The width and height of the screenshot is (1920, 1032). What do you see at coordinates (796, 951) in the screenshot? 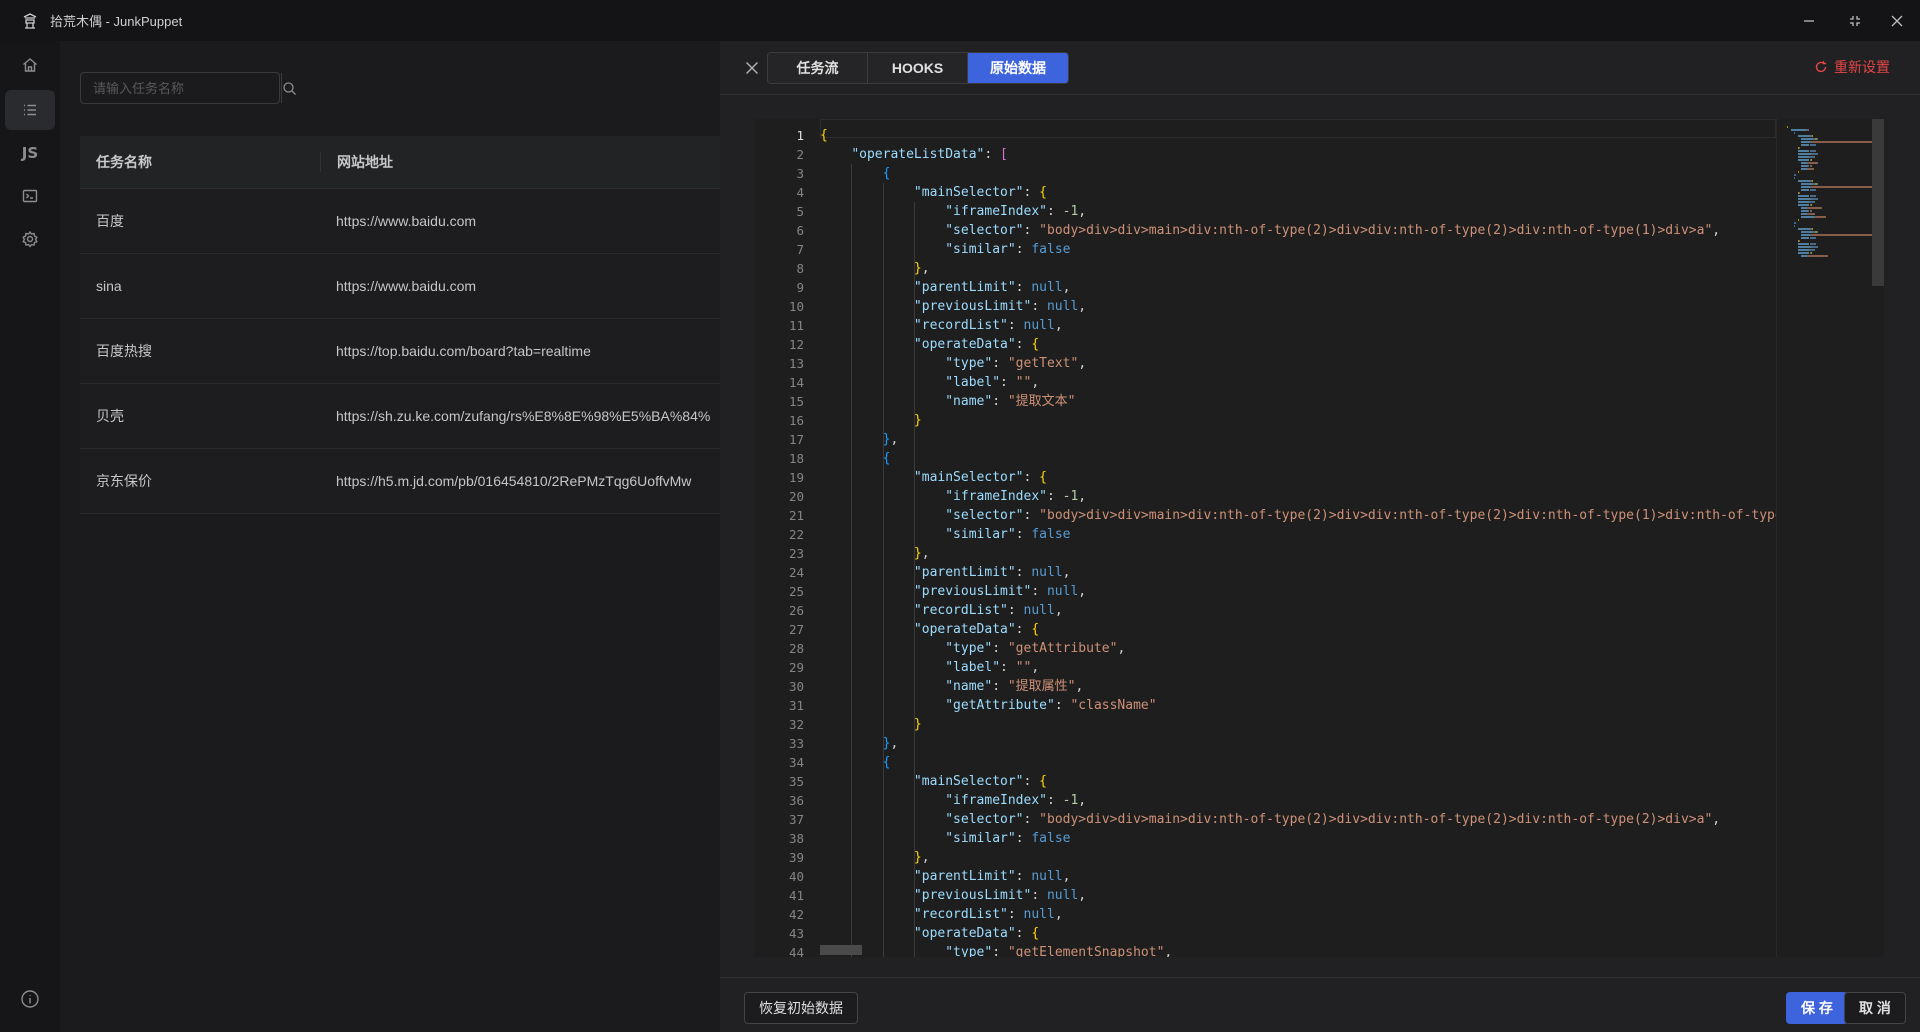
I see `line-number: 44` at bounding box center [796, 951].